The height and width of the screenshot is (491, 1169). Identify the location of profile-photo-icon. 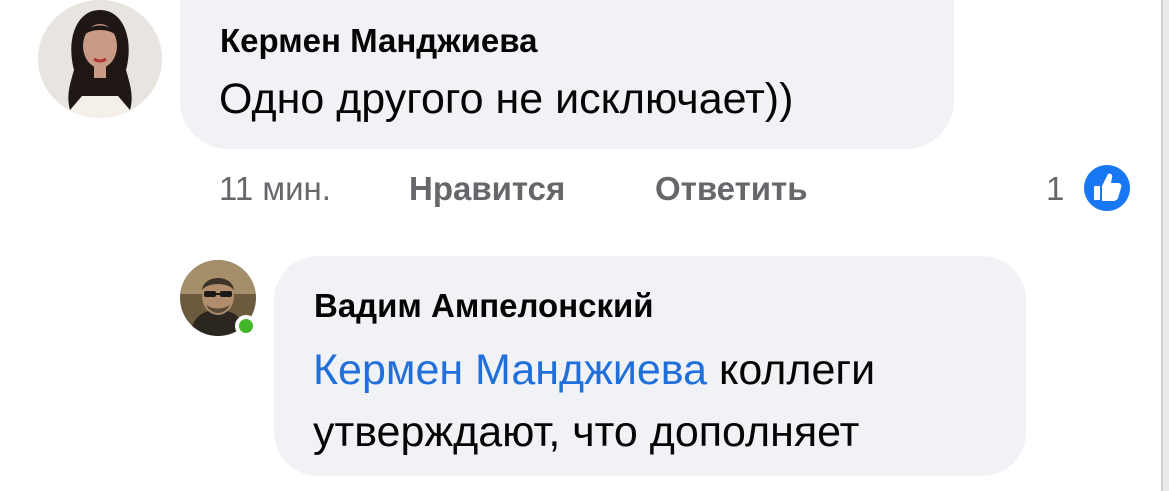
(100, 59).